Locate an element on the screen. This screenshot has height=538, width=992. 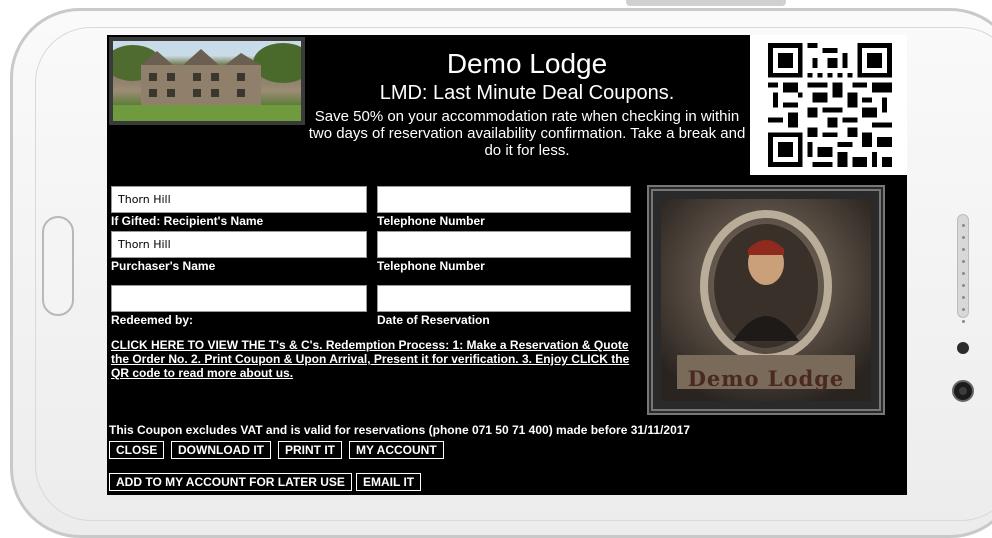
lodge-title: Demo Lodge is located at coordinates (527, 63).